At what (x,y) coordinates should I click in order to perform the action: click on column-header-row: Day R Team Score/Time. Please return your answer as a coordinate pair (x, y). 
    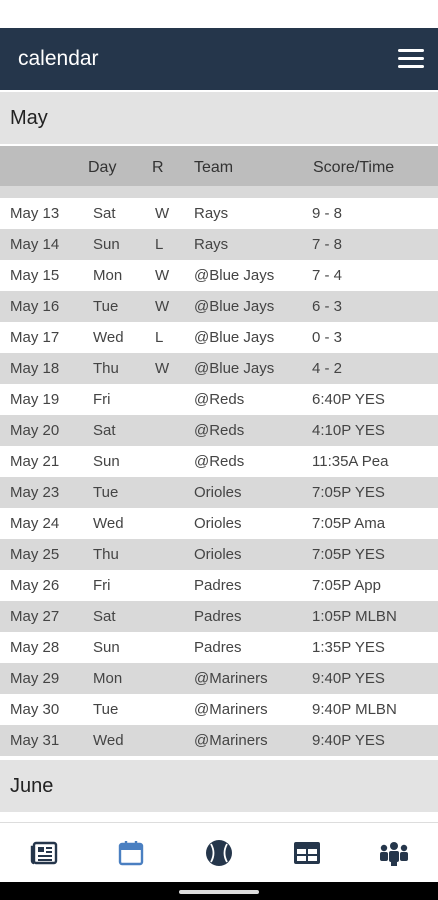
    Looking at the image, I should click on (219, 166).